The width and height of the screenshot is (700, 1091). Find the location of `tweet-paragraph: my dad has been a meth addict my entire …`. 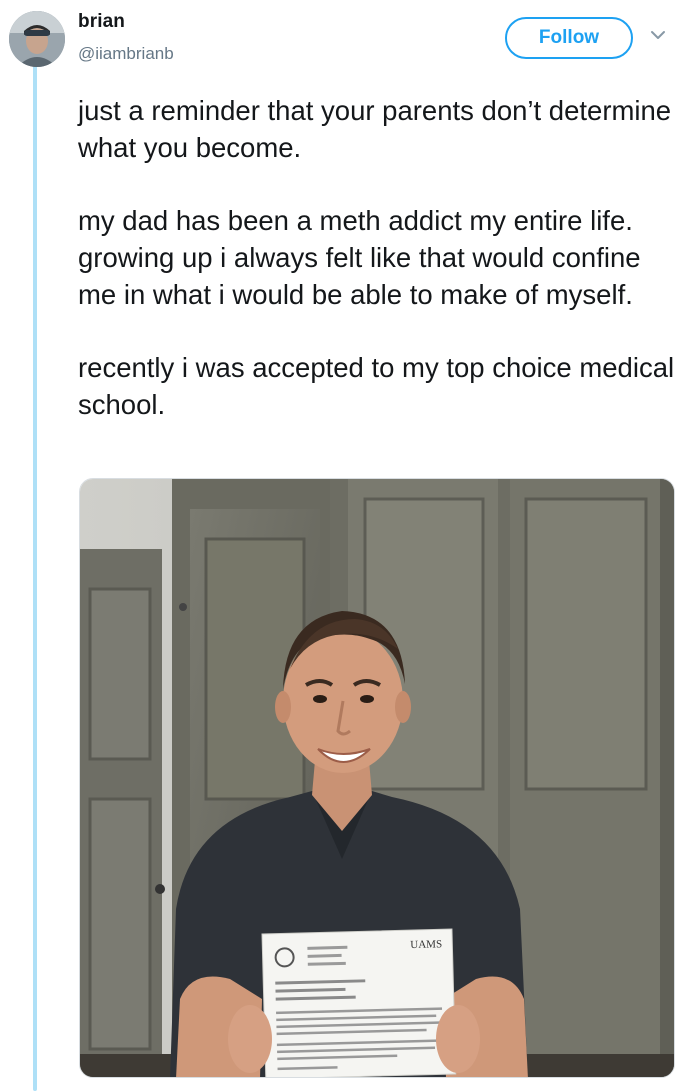

tweet-paragraph: my dad has been a meth addict my entire … is located at coordinates (359, 257).